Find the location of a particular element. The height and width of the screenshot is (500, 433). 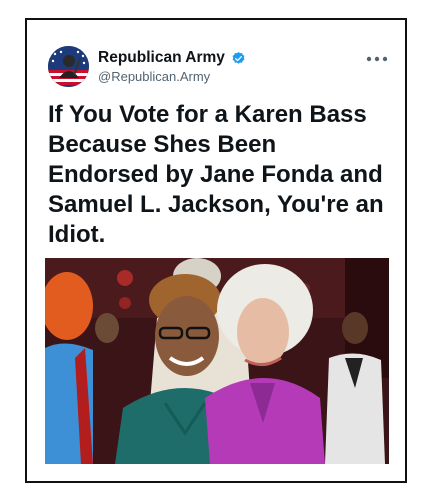

user-names: Republican Army @Republican.Army is located at coordinates (172, 66).